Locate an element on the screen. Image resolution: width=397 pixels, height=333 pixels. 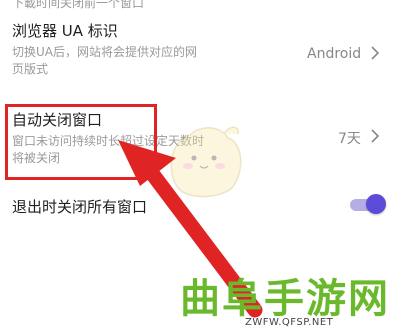
watermark-brand: 曲阜手游网 is located at coordinates (285, 298).